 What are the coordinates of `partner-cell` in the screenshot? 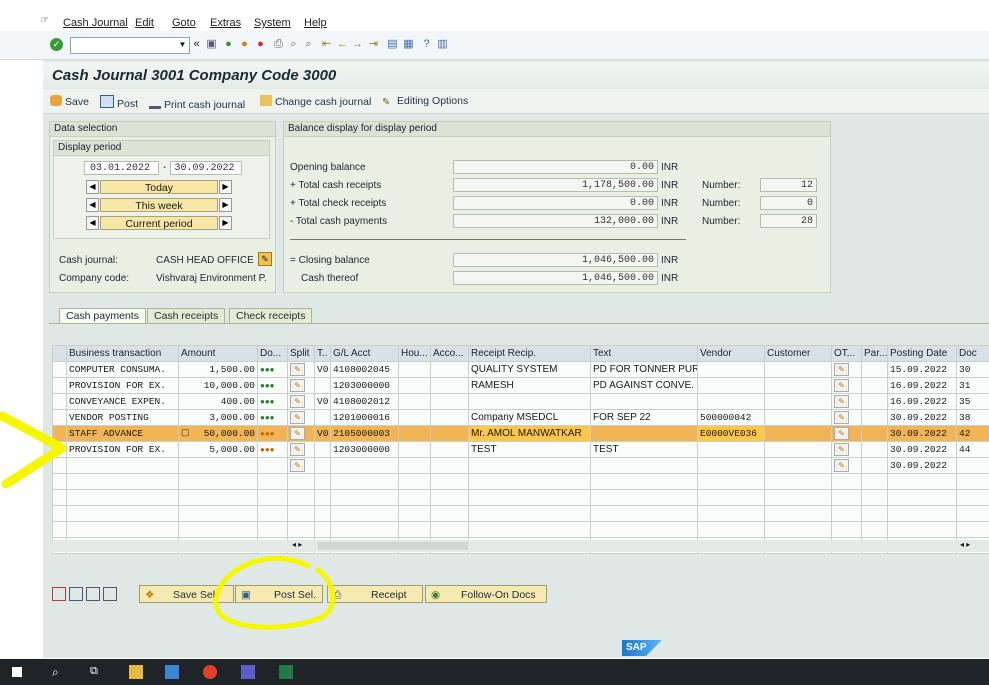 It's located at (874, 433).